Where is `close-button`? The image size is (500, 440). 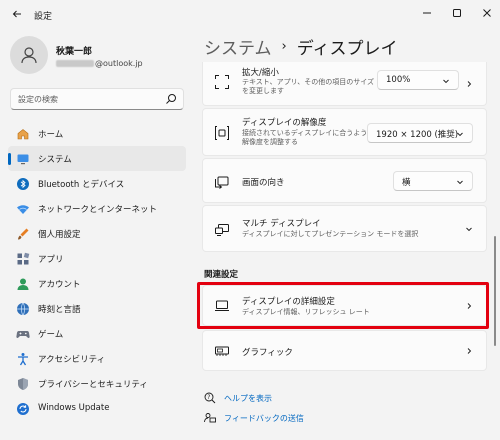 close-button is located at coordinates (487, 13).